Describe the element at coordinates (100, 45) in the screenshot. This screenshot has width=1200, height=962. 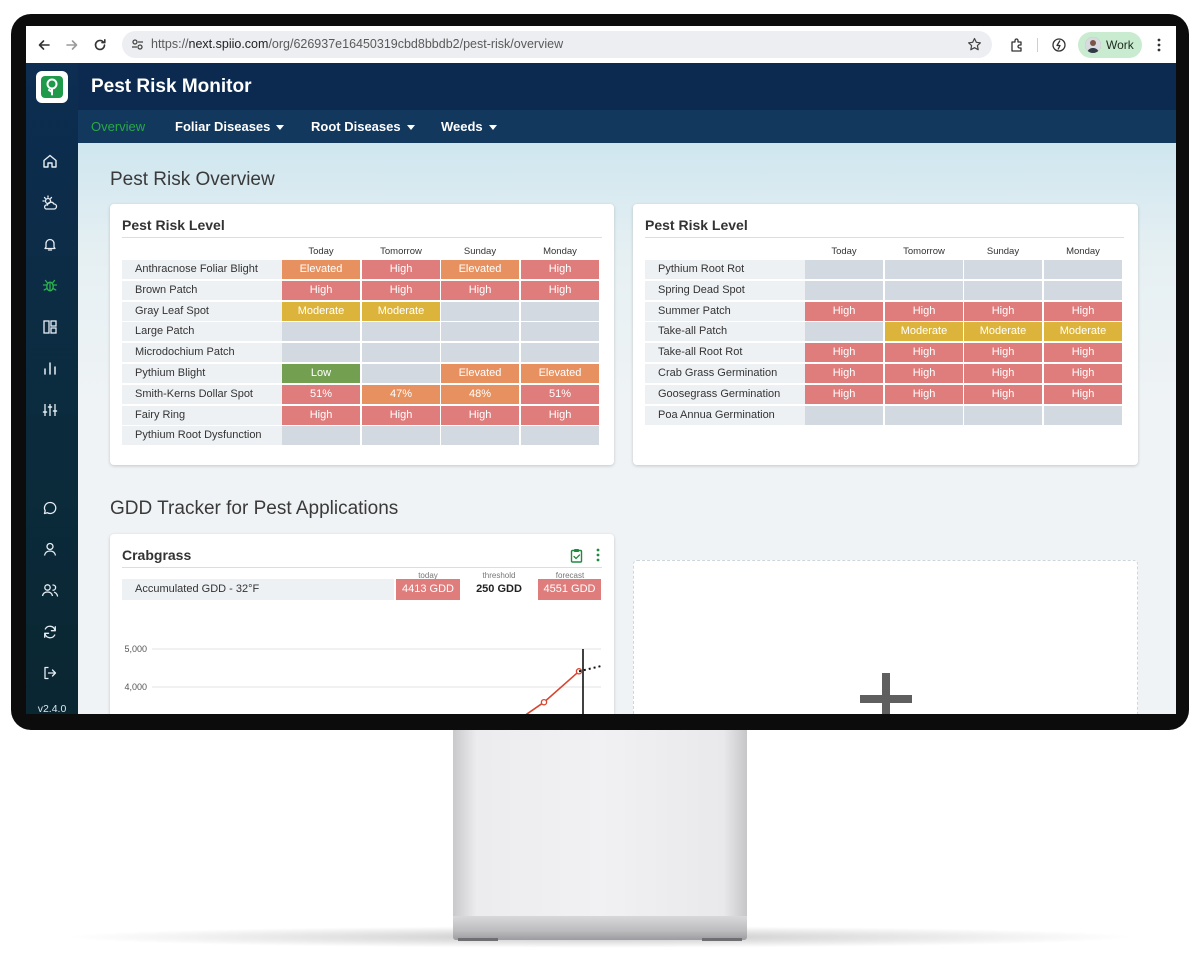
I see `reload-icon` at that location.